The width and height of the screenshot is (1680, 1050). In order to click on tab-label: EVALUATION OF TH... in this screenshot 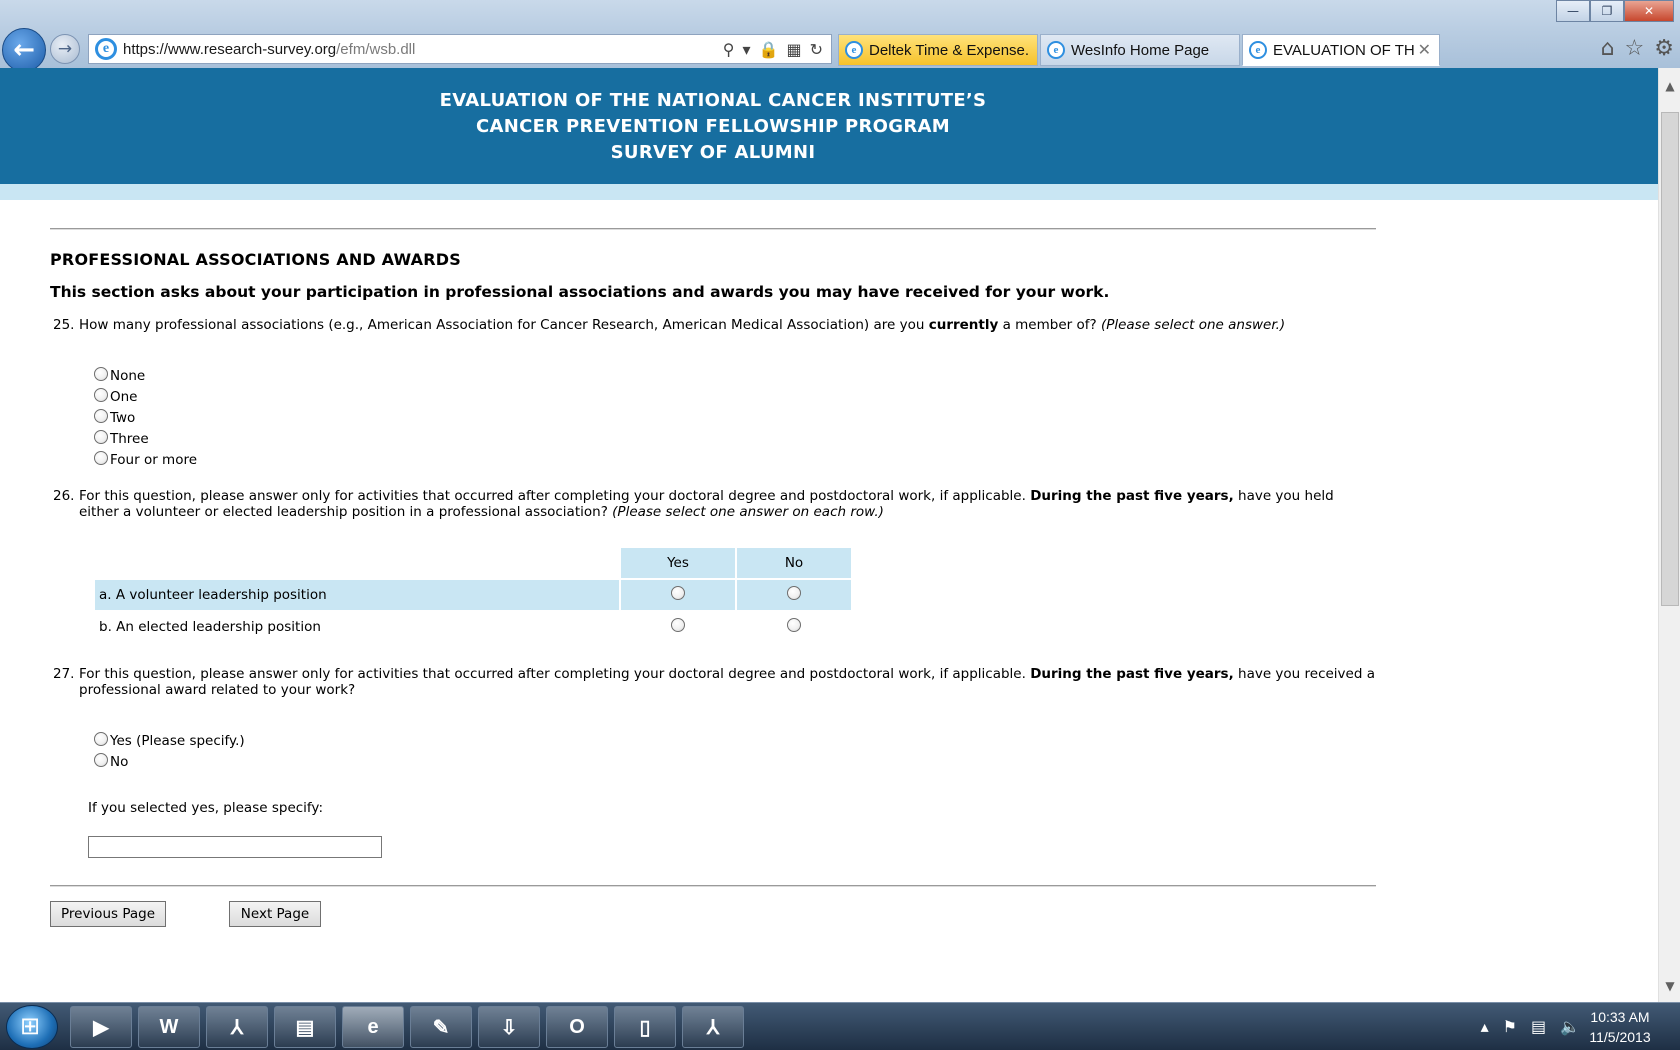, I will do `click(1343, 50)`.